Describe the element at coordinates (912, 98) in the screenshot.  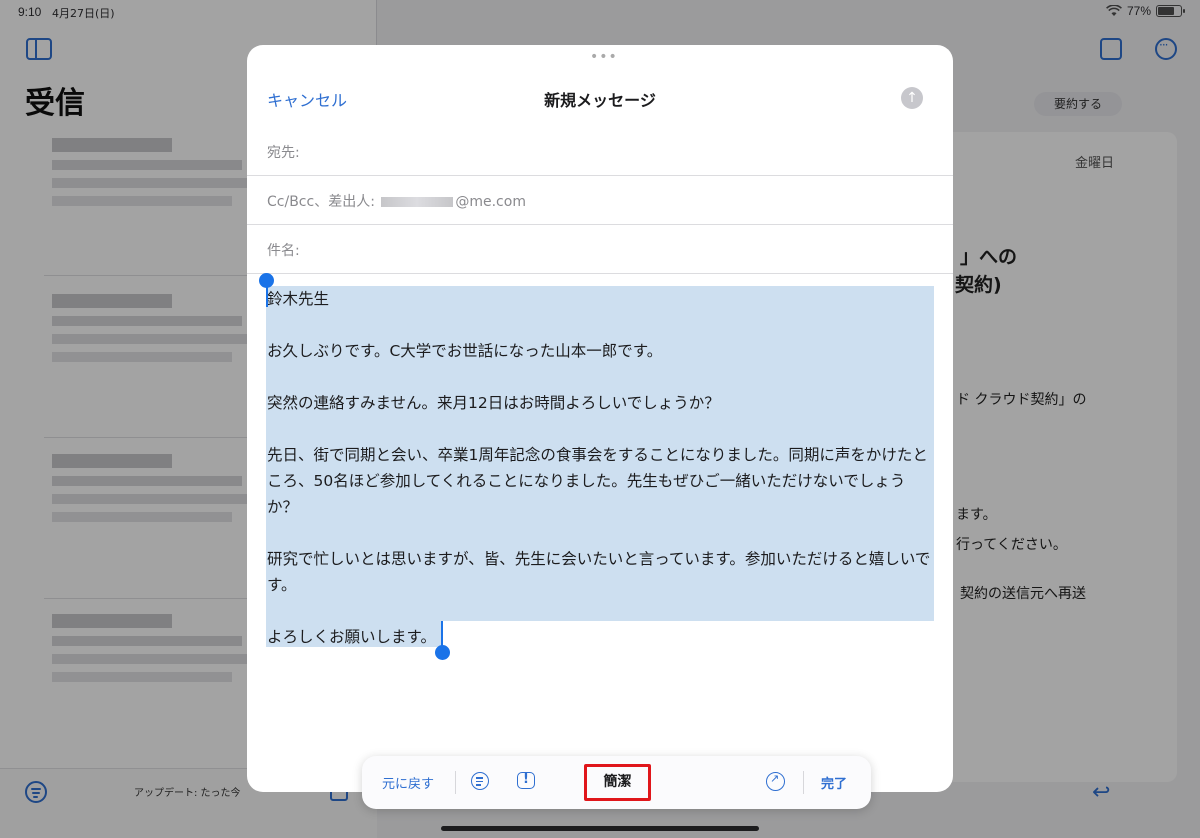
I see `send-button: ↑` at that location.